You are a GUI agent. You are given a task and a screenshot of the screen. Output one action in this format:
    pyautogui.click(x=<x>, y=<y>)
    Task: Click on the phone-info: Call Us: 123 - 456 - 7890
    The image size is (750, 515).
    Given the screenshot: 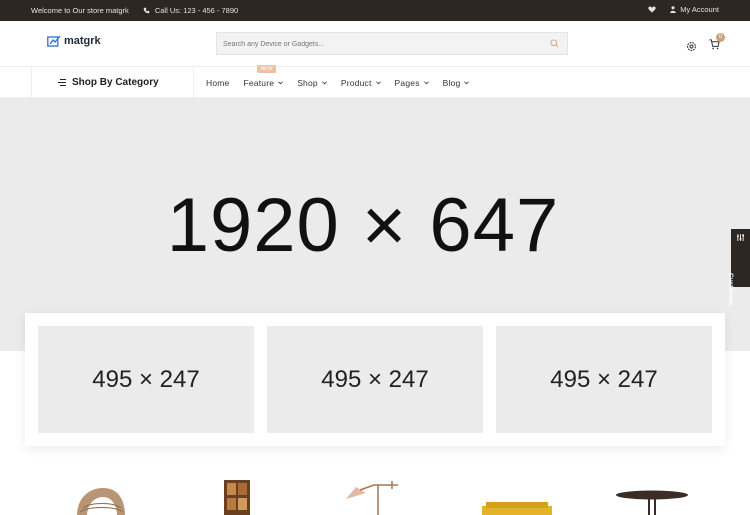 What is the action you would take?
    pyautogui.click(x=190, y=10)
    